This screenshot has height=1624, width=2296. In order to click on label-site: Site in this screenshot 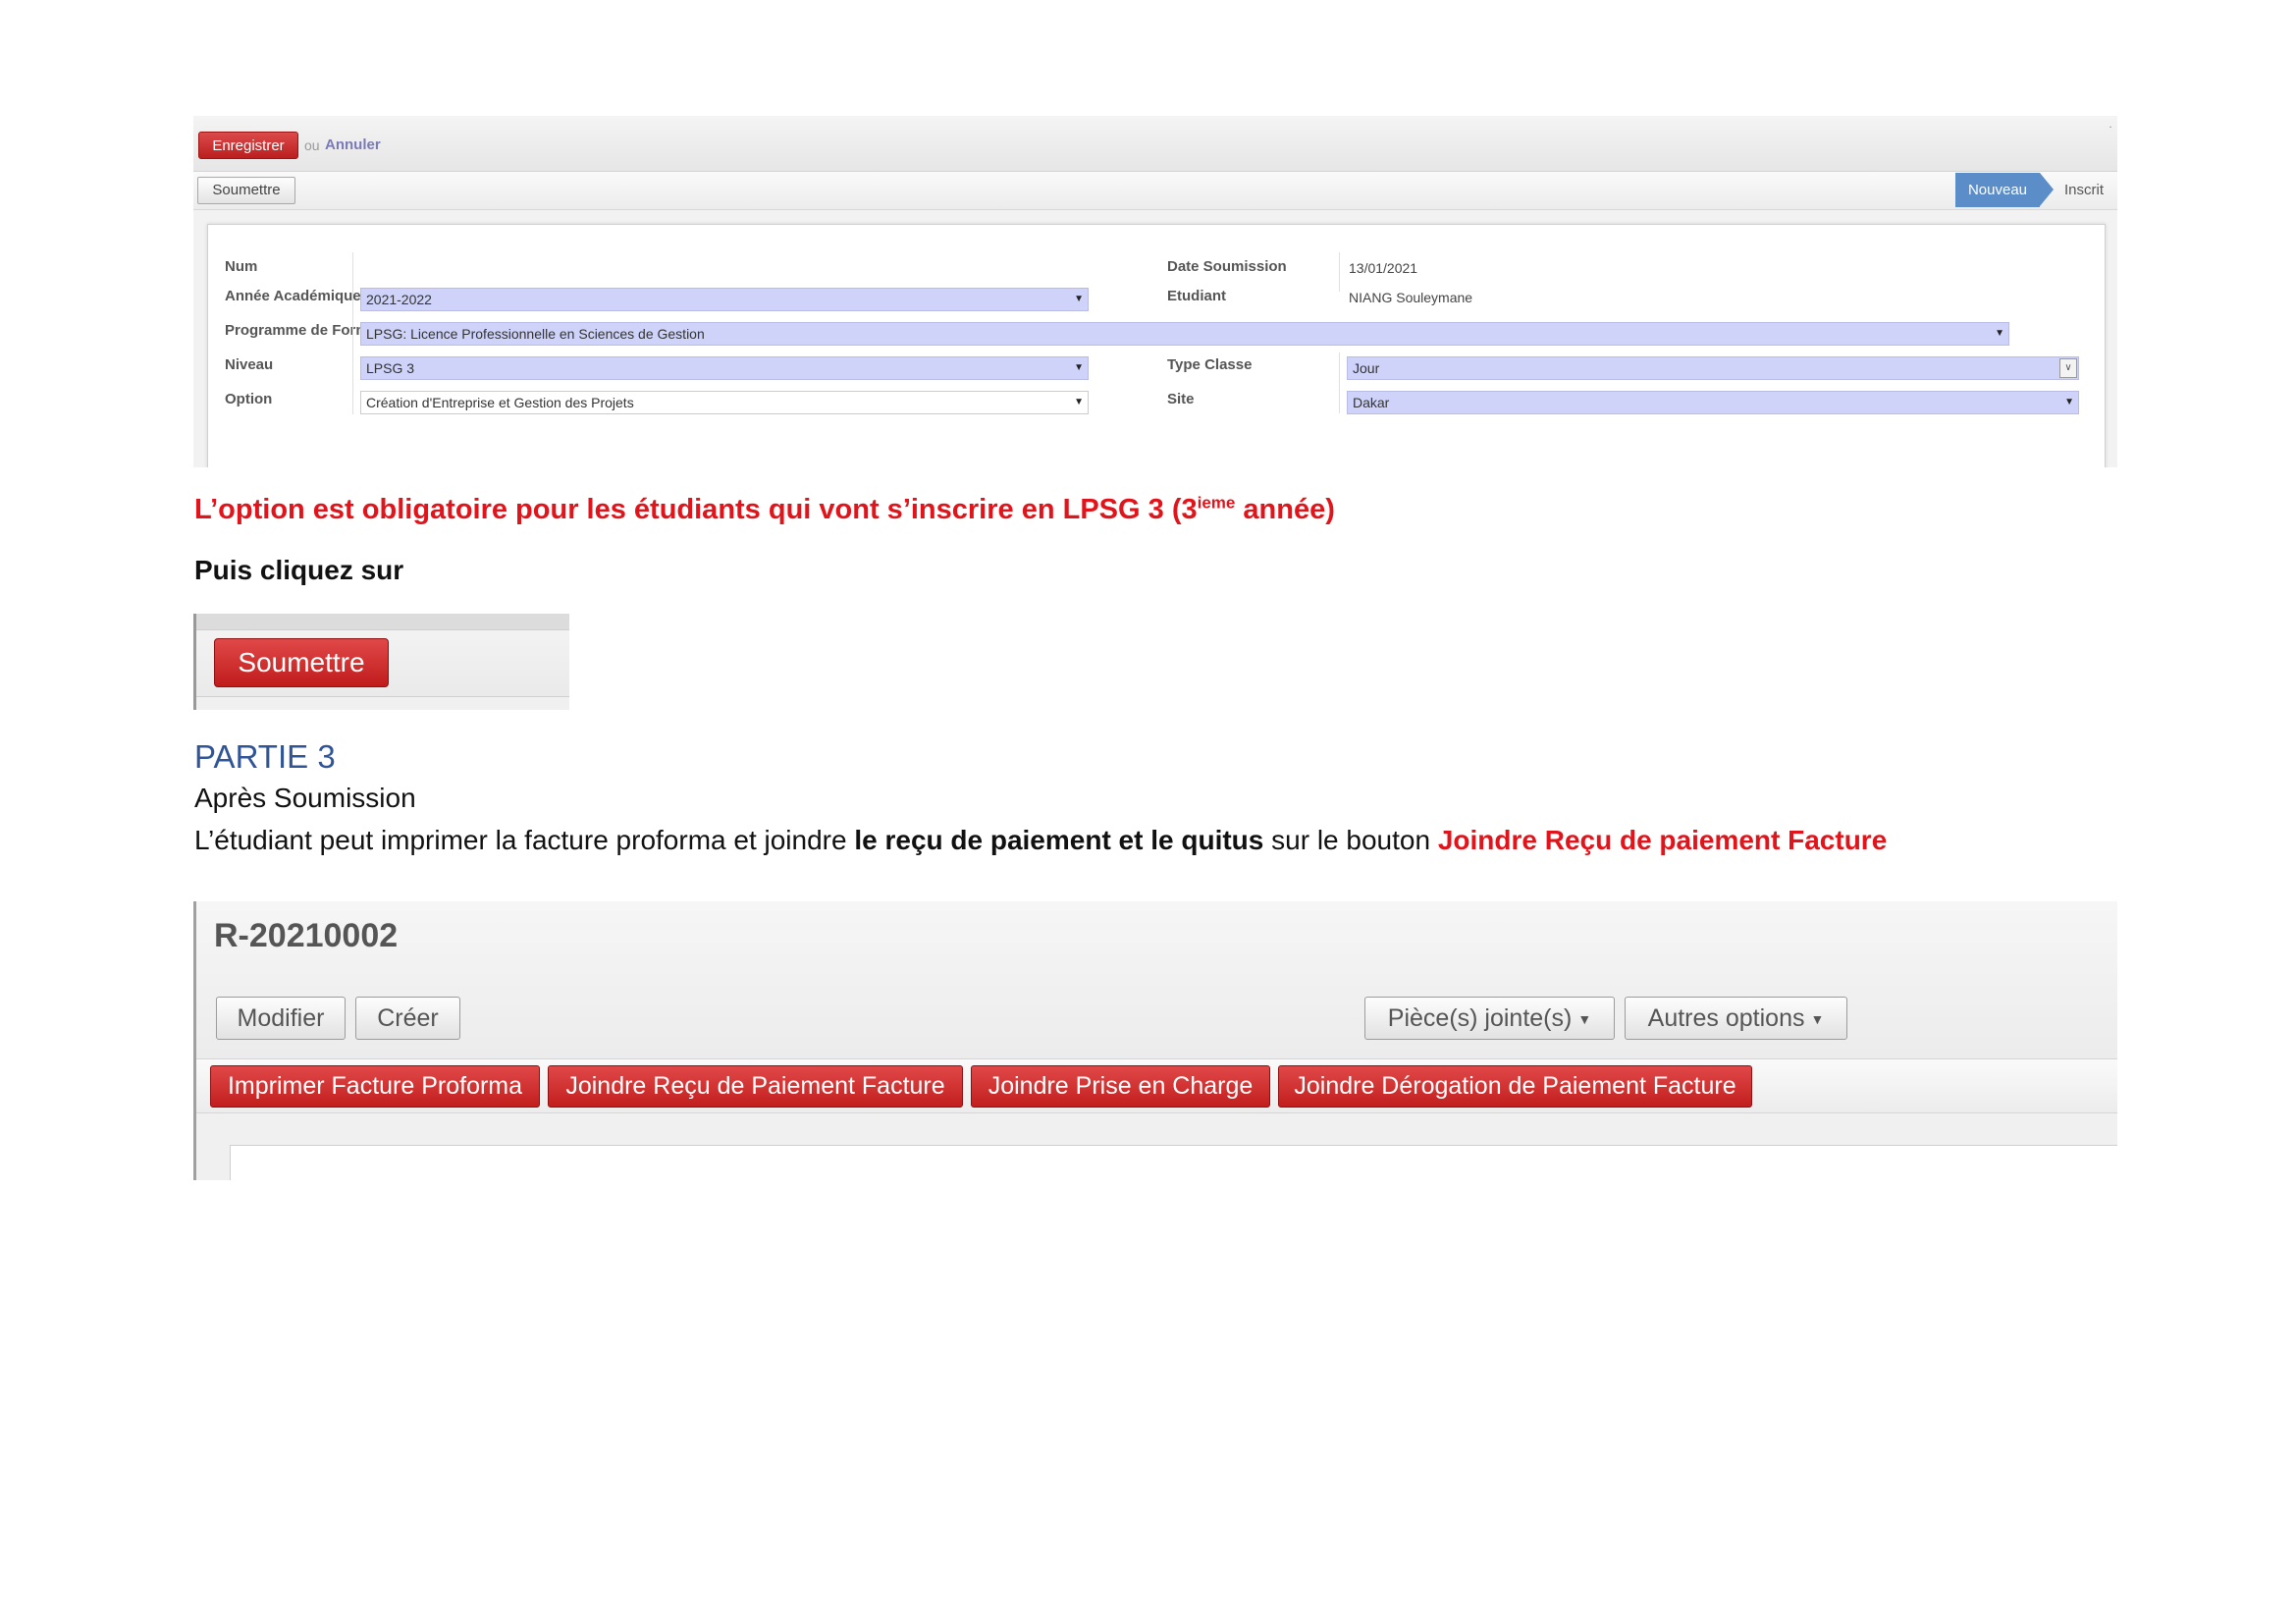, I will do `click(1181, 399)`.